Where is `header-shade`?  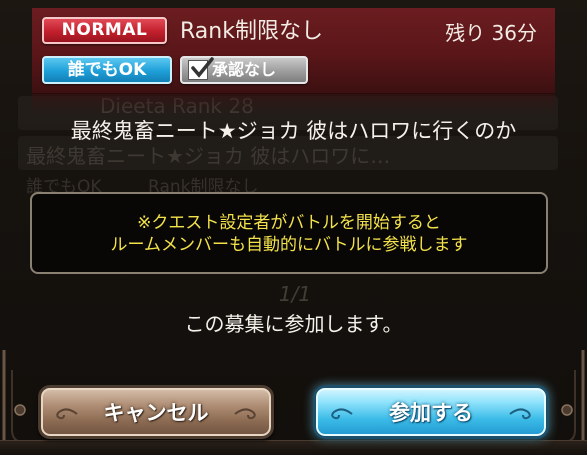
header-shade is located at coordinates (293, 104).